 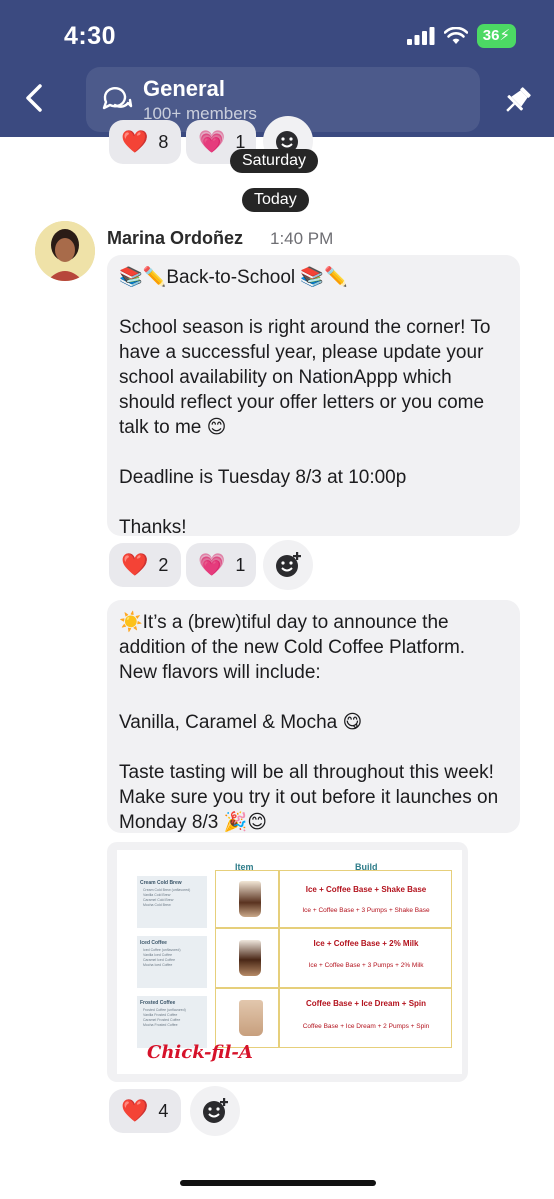 What do you see at coordinates (366, 943) in the screenshot?
I see `build-main-text: Ice + Coffee Base + 2% Milk` at bounding box center [366, 943].